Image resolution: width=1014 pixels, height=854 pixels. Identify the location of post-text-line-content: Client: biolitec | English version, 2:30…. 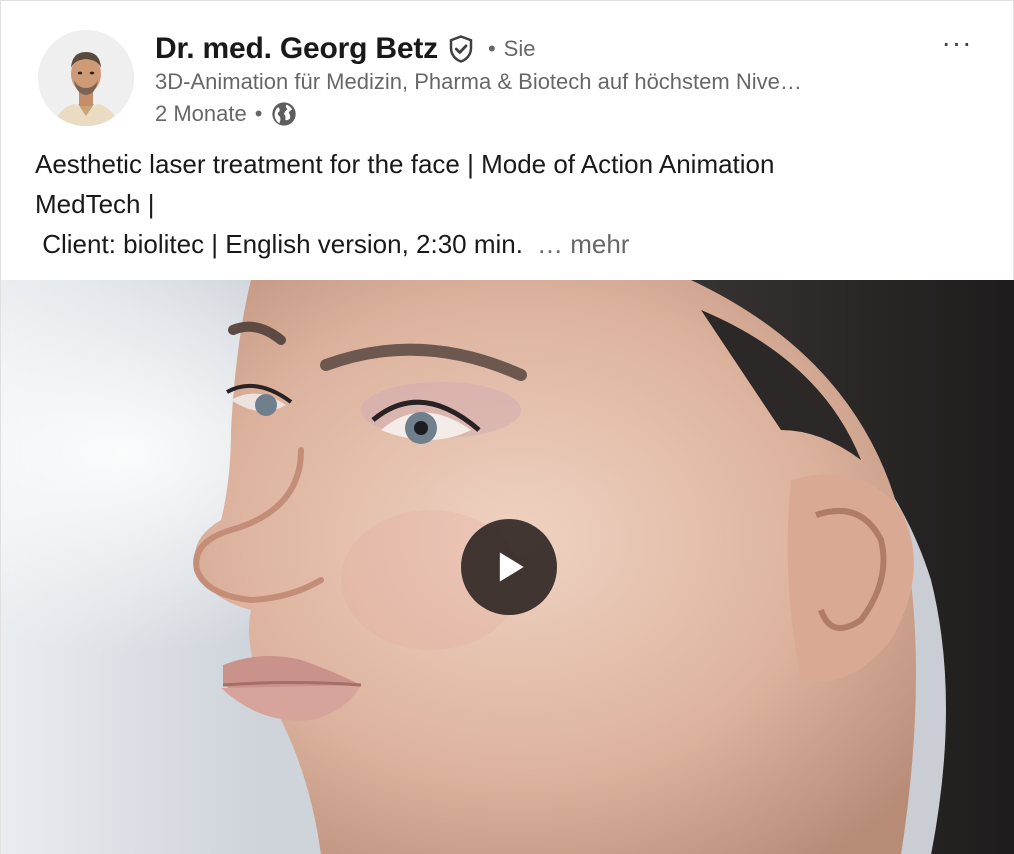
(279, 244).